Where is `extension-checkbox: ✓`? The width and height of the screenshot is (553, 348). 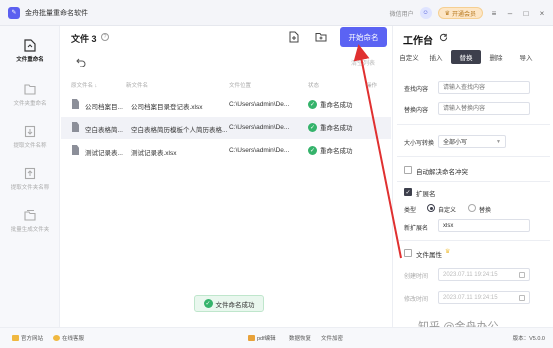
extension-checkbox: ✓ is located at coordinates (408, 192).